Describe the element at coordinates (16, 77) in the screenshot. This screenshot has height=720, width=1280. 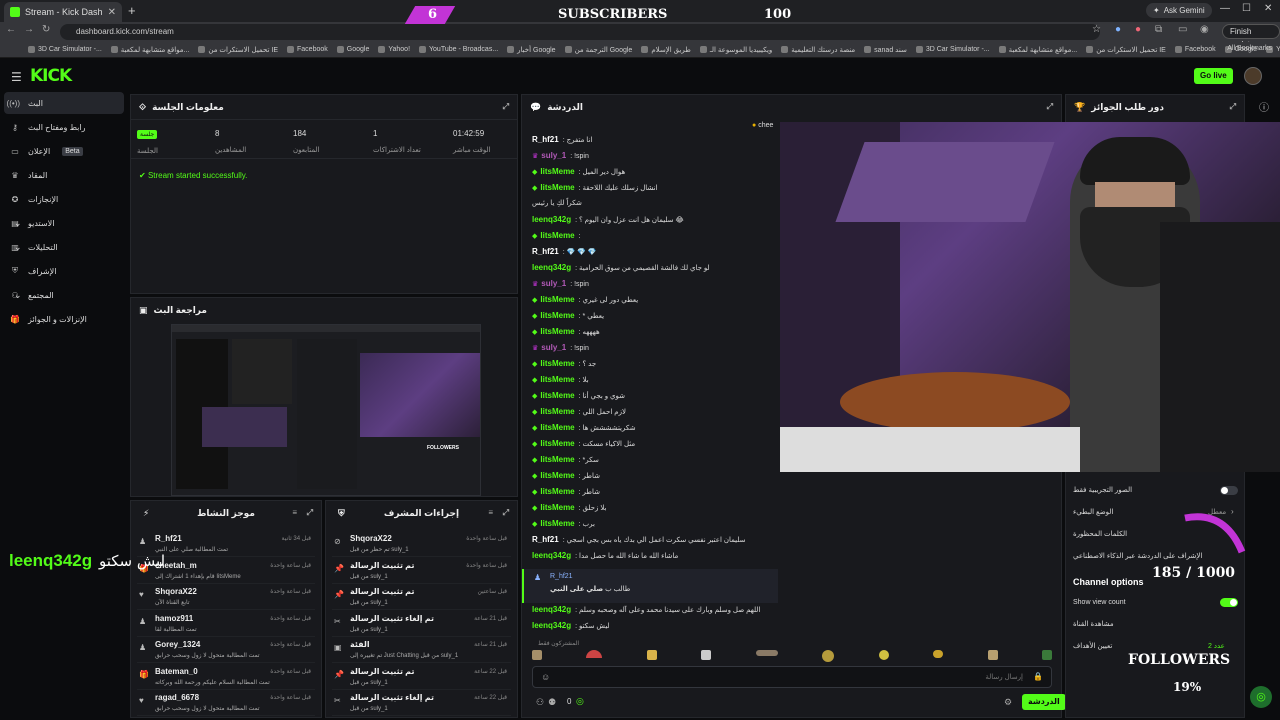
I see `menu-icon: ☰` at that location.